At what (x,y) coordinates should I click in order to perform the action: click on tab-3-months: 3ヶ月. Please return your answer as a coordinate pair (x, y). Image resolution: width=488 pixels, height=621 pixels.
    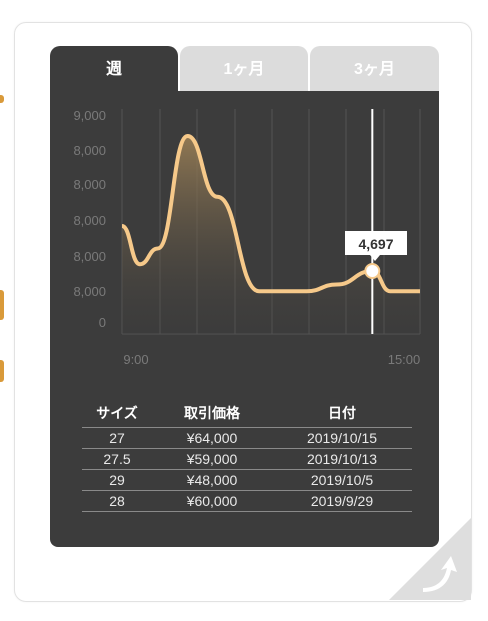
    Looking at the image, I should click on (374, 68).